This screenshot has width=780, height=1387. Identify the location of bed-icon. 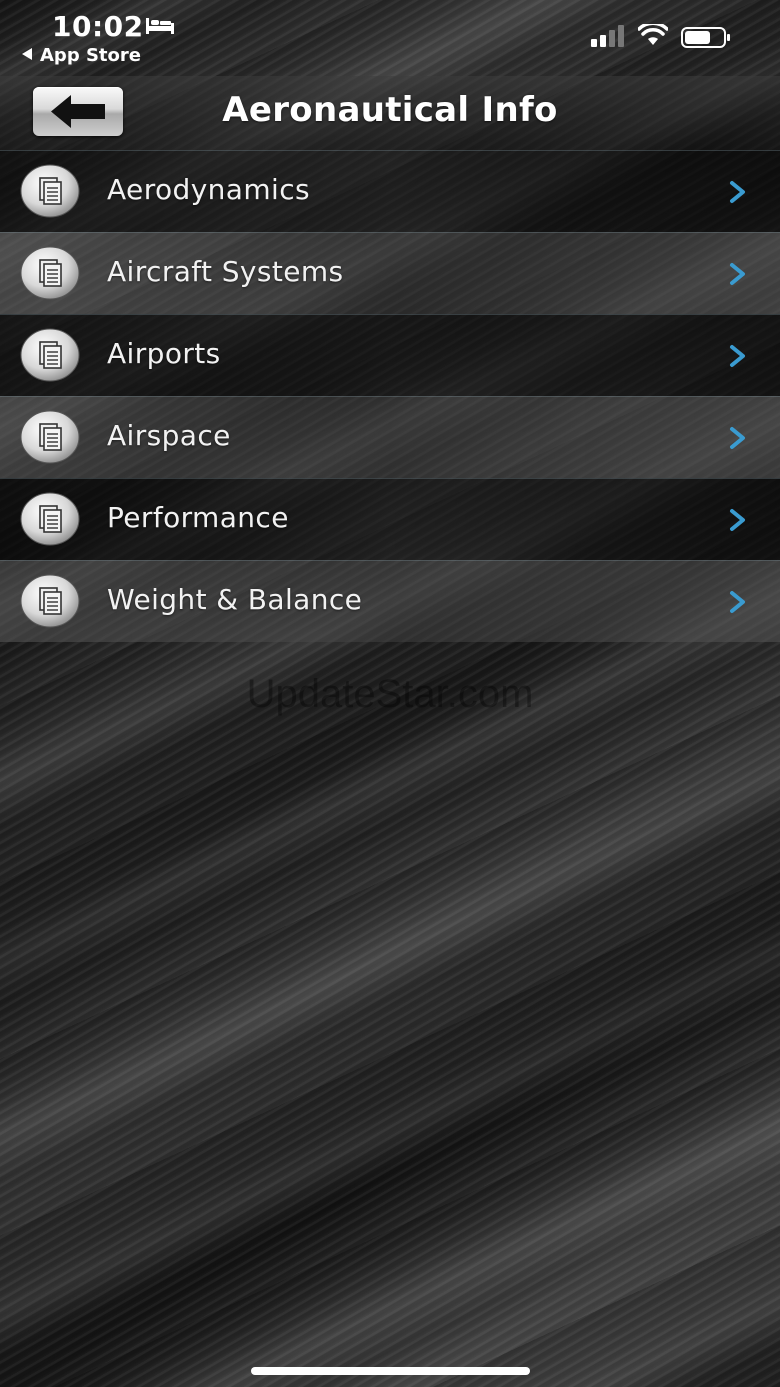
(160, 26).